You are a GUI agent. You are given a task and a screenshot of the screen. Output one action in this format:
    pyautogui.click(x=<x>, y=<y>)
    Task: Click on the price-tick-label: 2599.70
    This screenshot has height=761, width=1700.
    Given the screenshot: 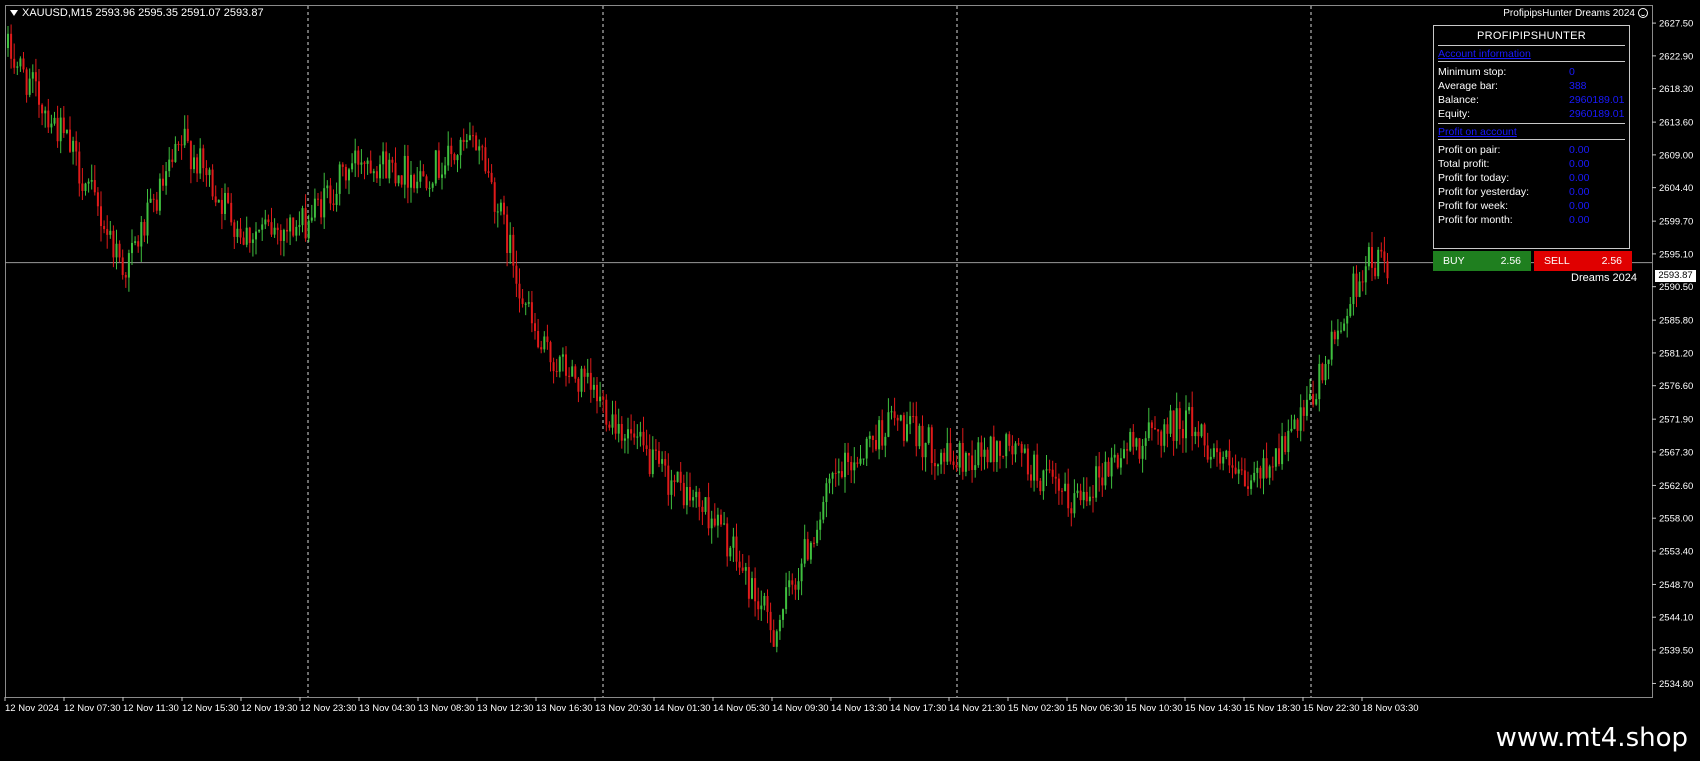 What is the action you would take?
    pyautogui.click(x=1676, y=222)
    